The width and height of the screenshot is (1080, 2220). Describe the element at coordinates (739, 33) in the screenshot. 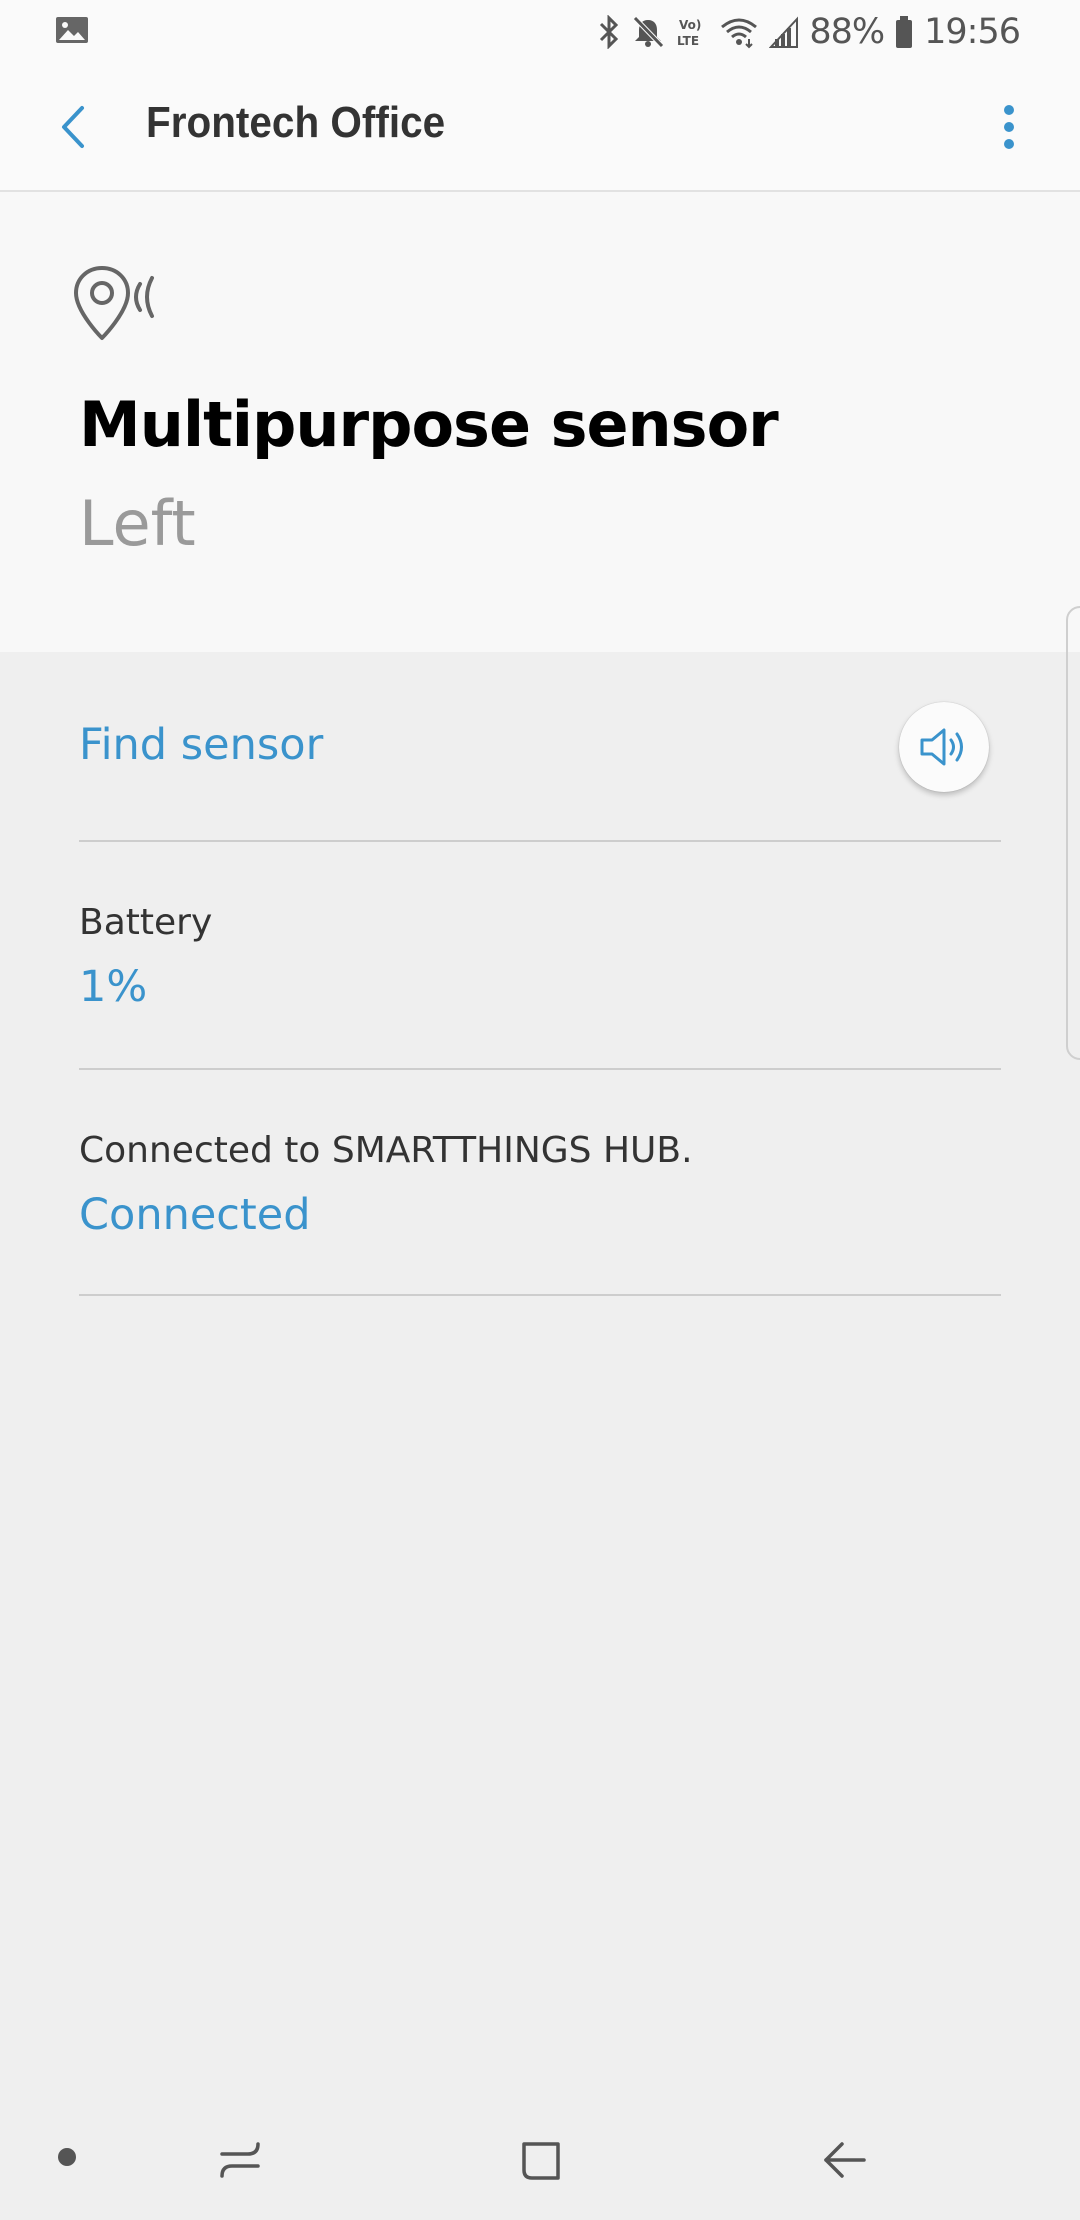

I see `wifi-icon` at that location.